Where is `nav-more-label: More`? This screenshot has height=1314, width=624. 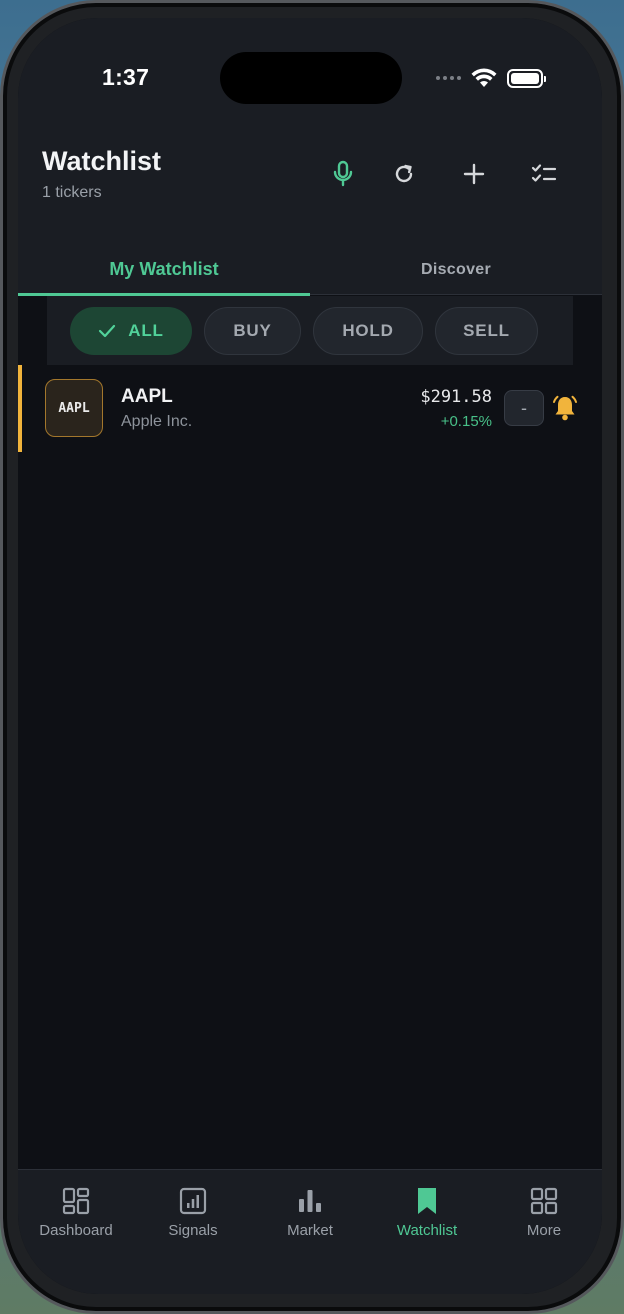
nav-more-label: More is located at coordinates (544, 1230).